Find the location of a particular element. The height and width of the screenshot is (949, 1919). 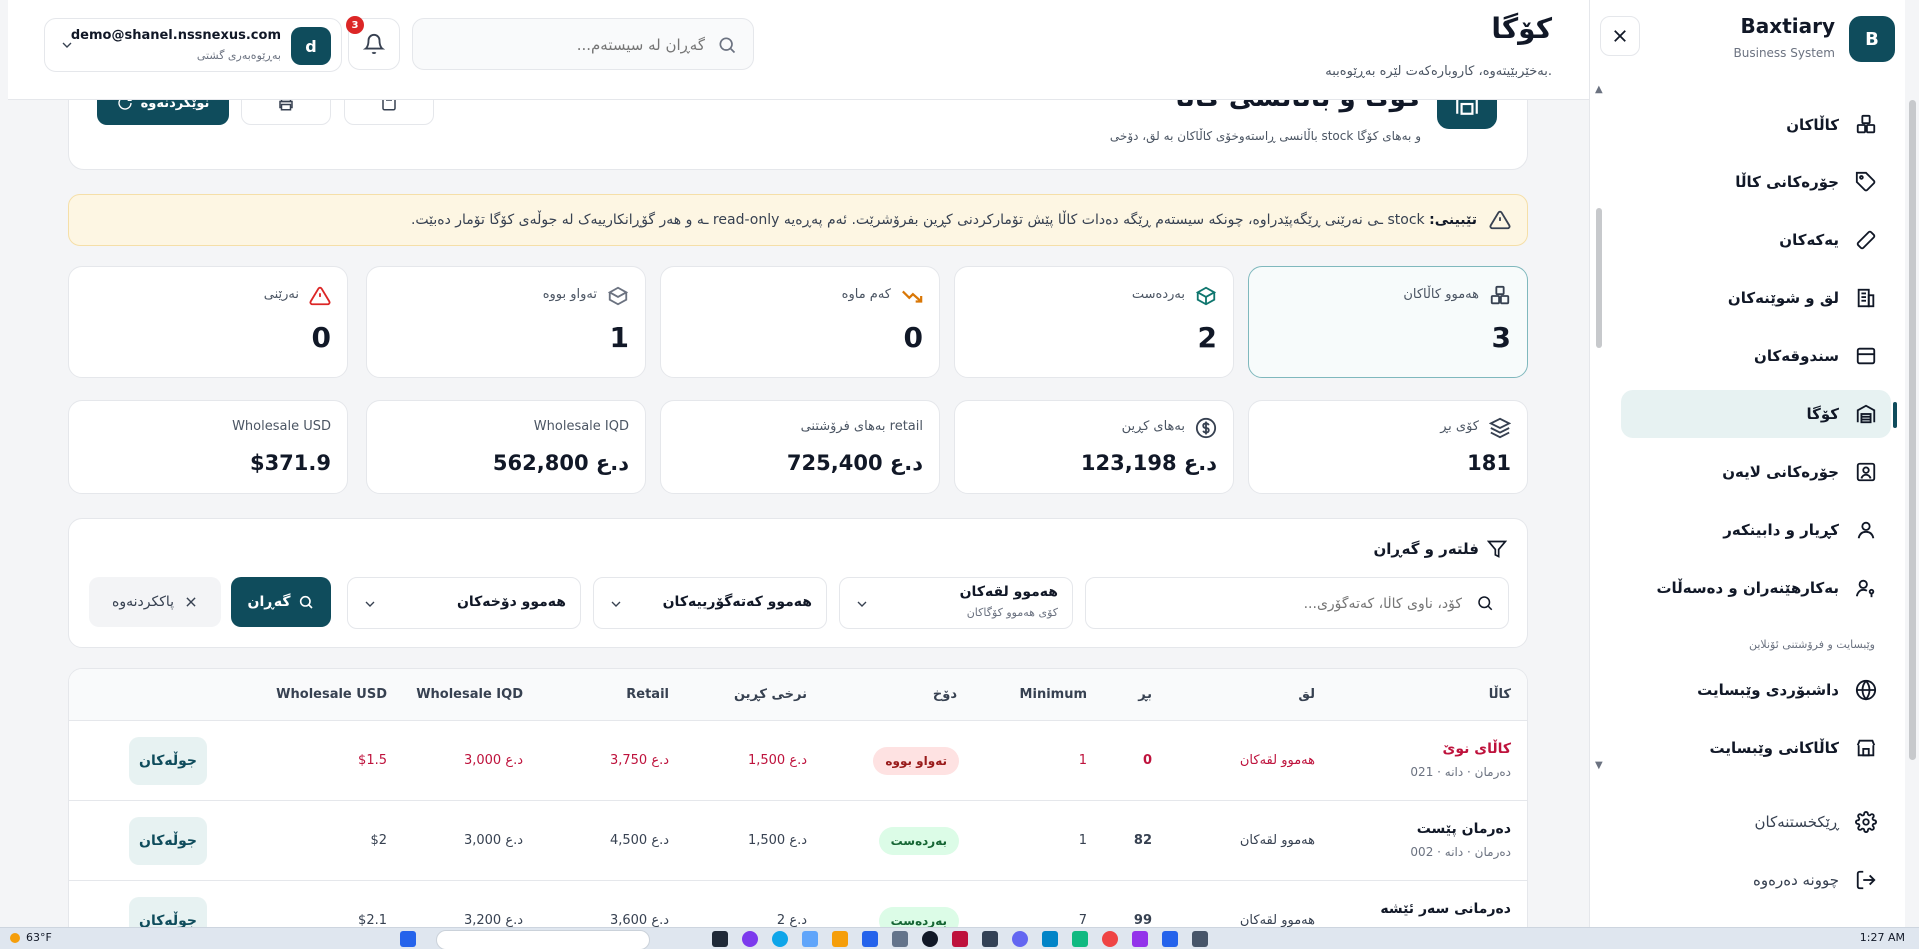

wholesale-usd-cell: $2 is located at coordinates (378, 840).